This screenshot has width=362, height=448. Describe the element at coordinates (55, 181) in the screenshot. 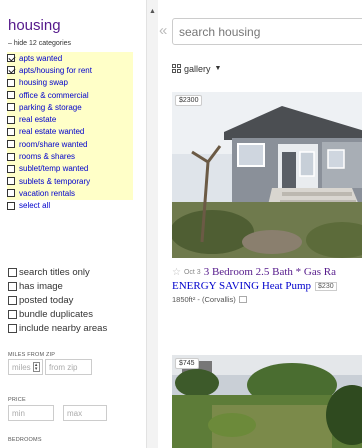

I see `category-label: sublets & temporary` at that location.